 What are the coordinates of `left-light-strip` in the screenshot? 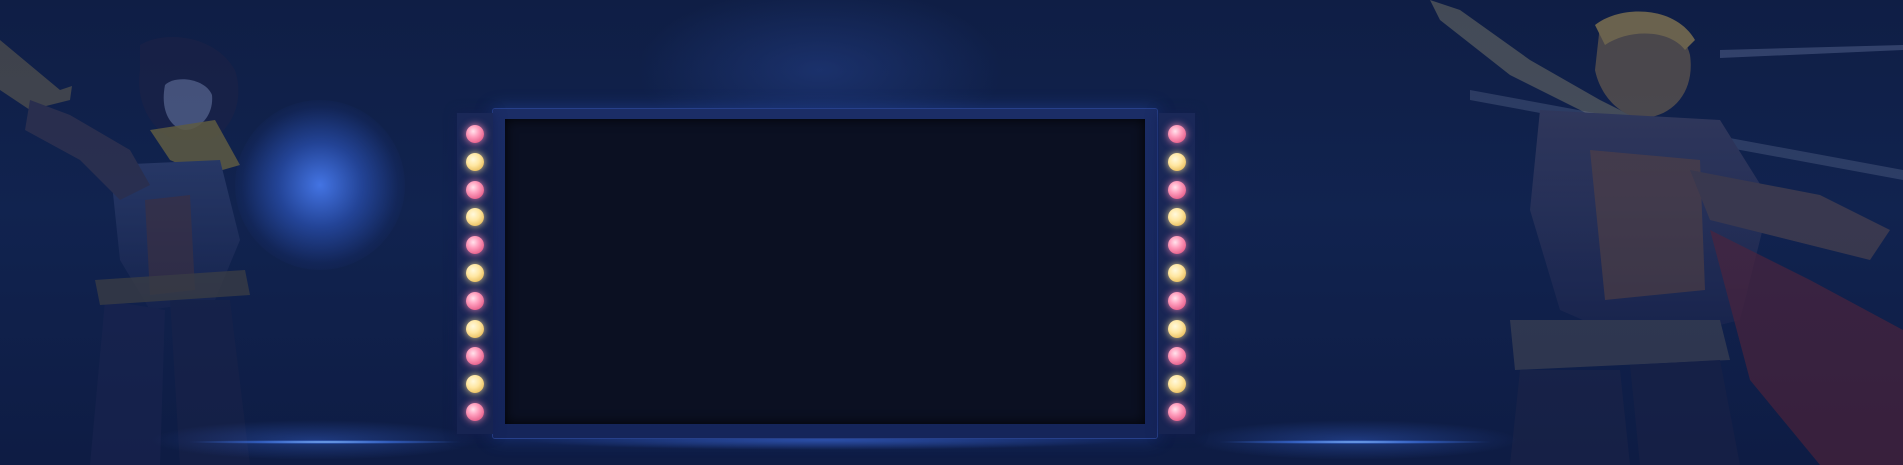 It's located at (475, 273).